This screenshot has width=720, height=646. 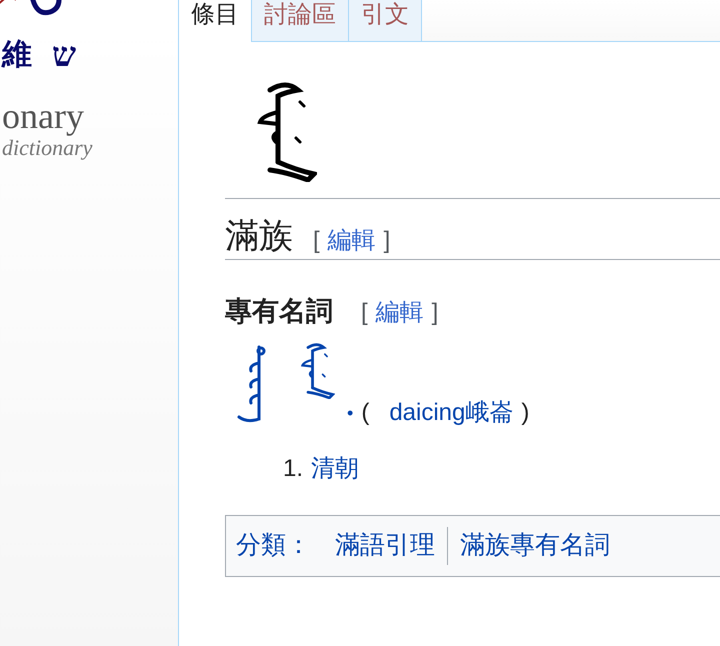 What do you see at coordinates (273, 546) in the screenshot?
I see `category-label: 分類：` at bounding box center [273, 546].